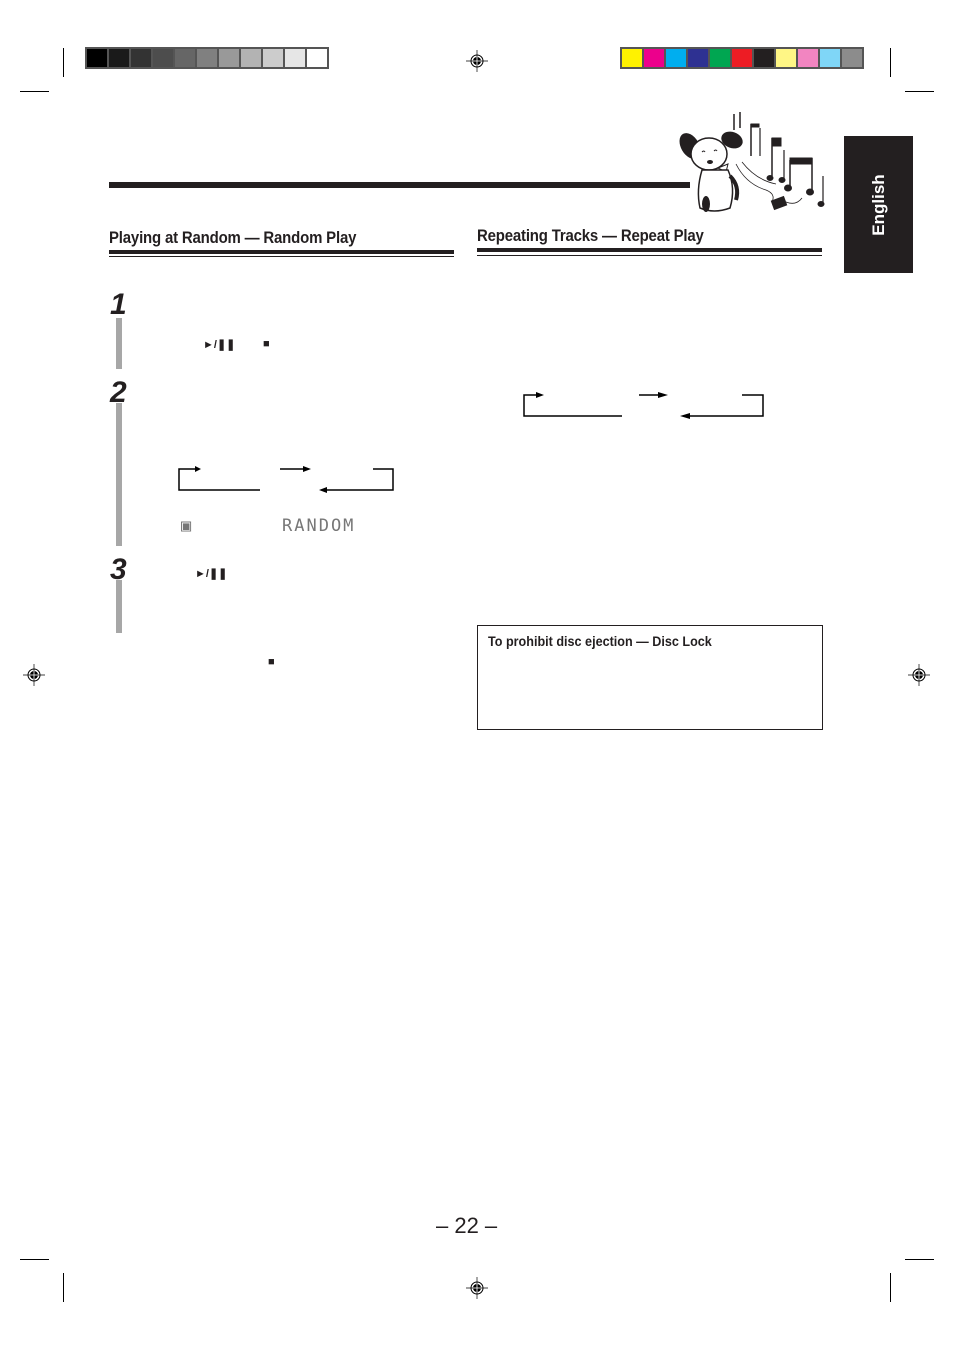 This screenshot has width=954, height=1351. Describe the element at coordinates (233, 237) in the screenshot. I see `random-play-heading: Playing at Random — Random Play` at that location.